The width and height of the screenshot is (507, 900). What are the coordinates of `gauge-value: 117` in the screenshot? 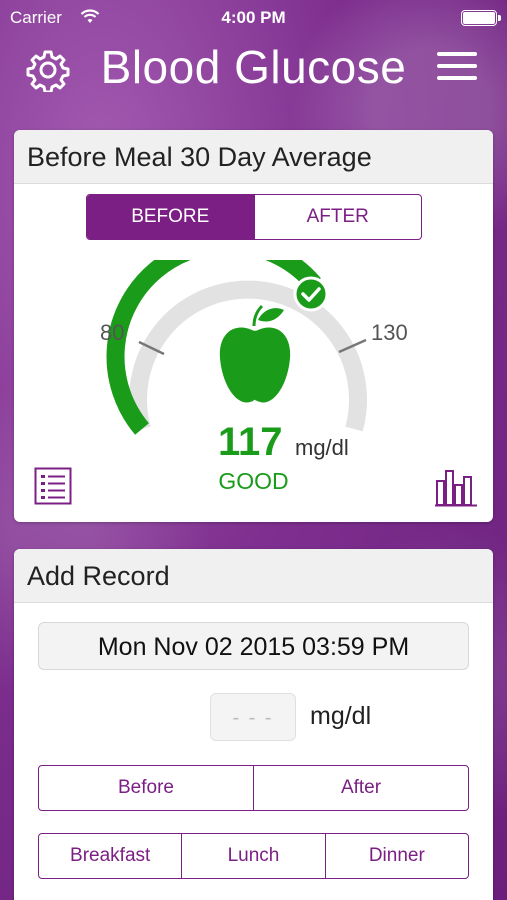 It's located at (250, 442).